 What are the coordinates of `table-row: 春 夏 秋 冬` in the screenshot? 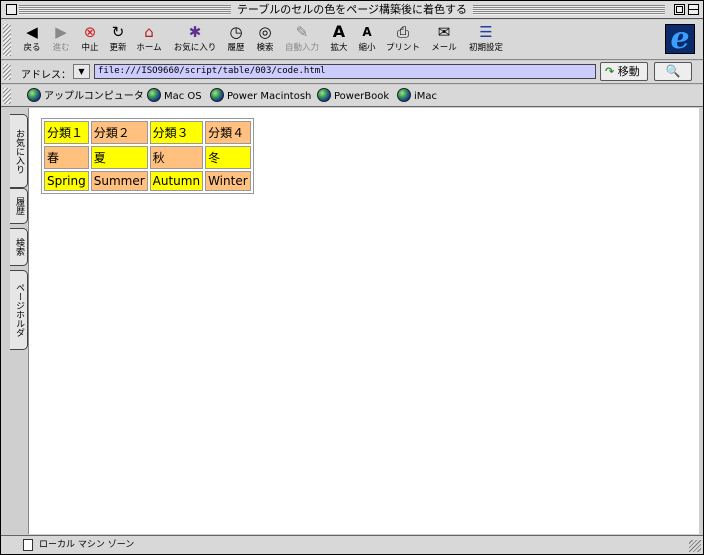 It's located at (147, 157).